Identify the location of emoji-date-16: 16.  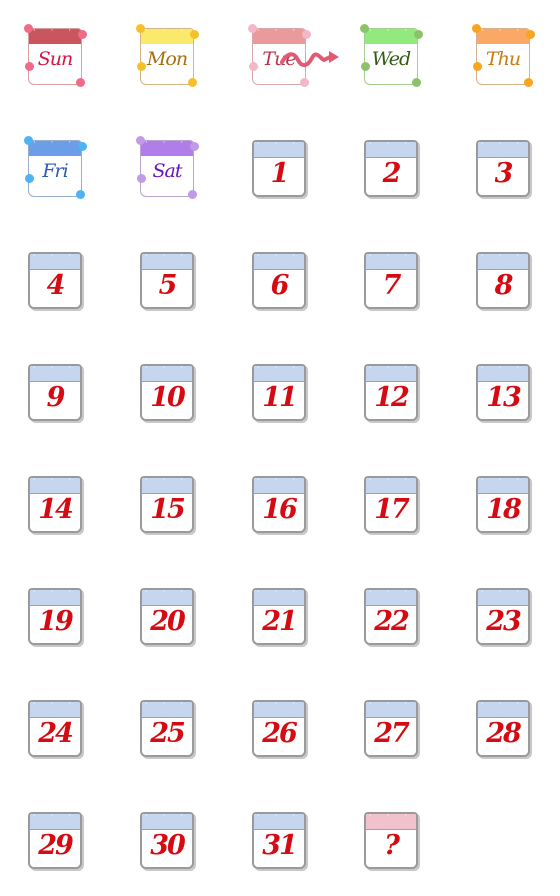
(280, 504).